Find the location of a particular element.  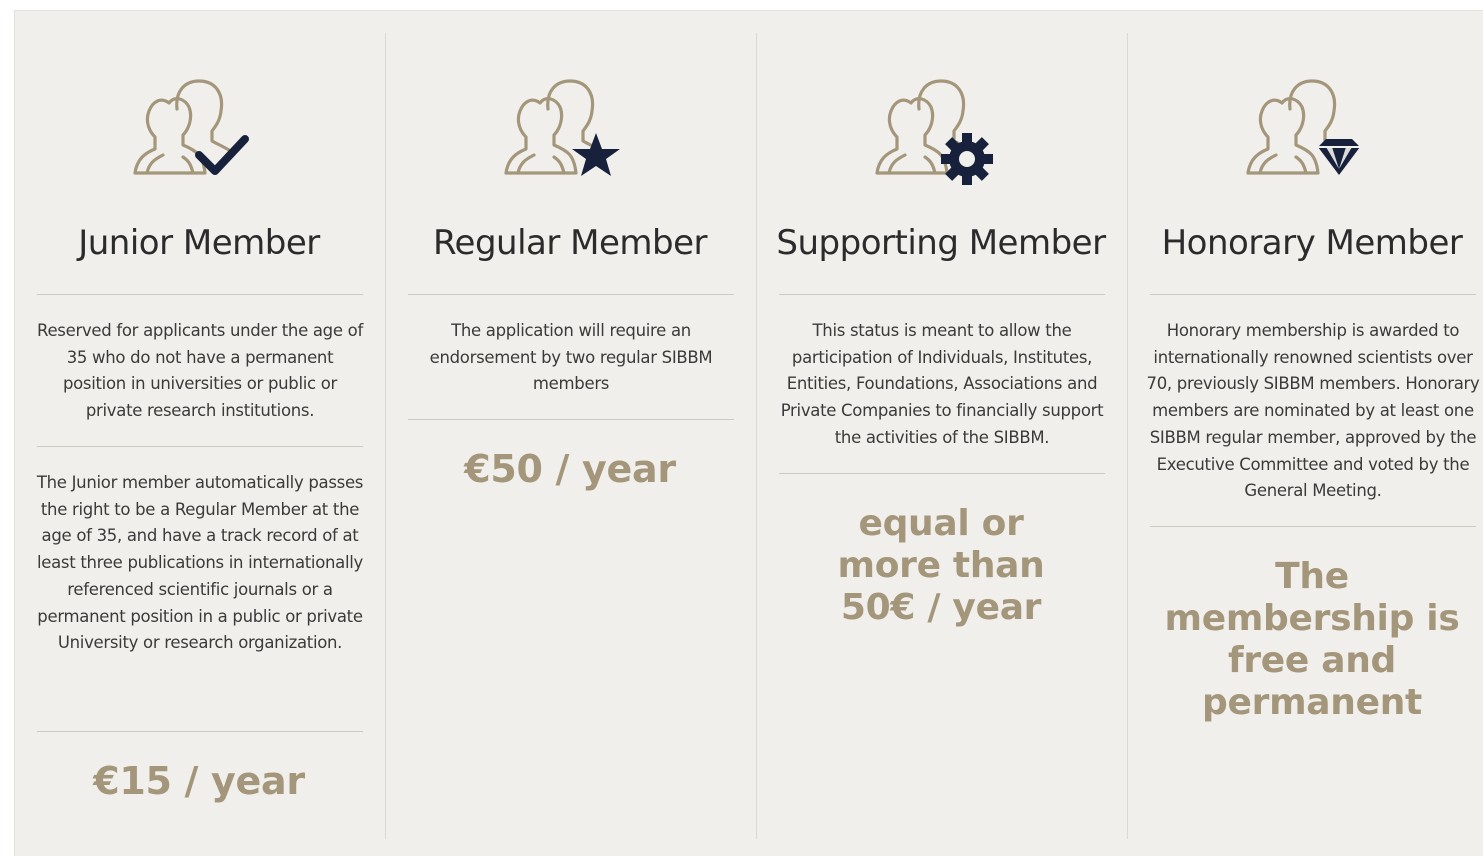

card-title: Regular Member is located at coordinates (570, 243).